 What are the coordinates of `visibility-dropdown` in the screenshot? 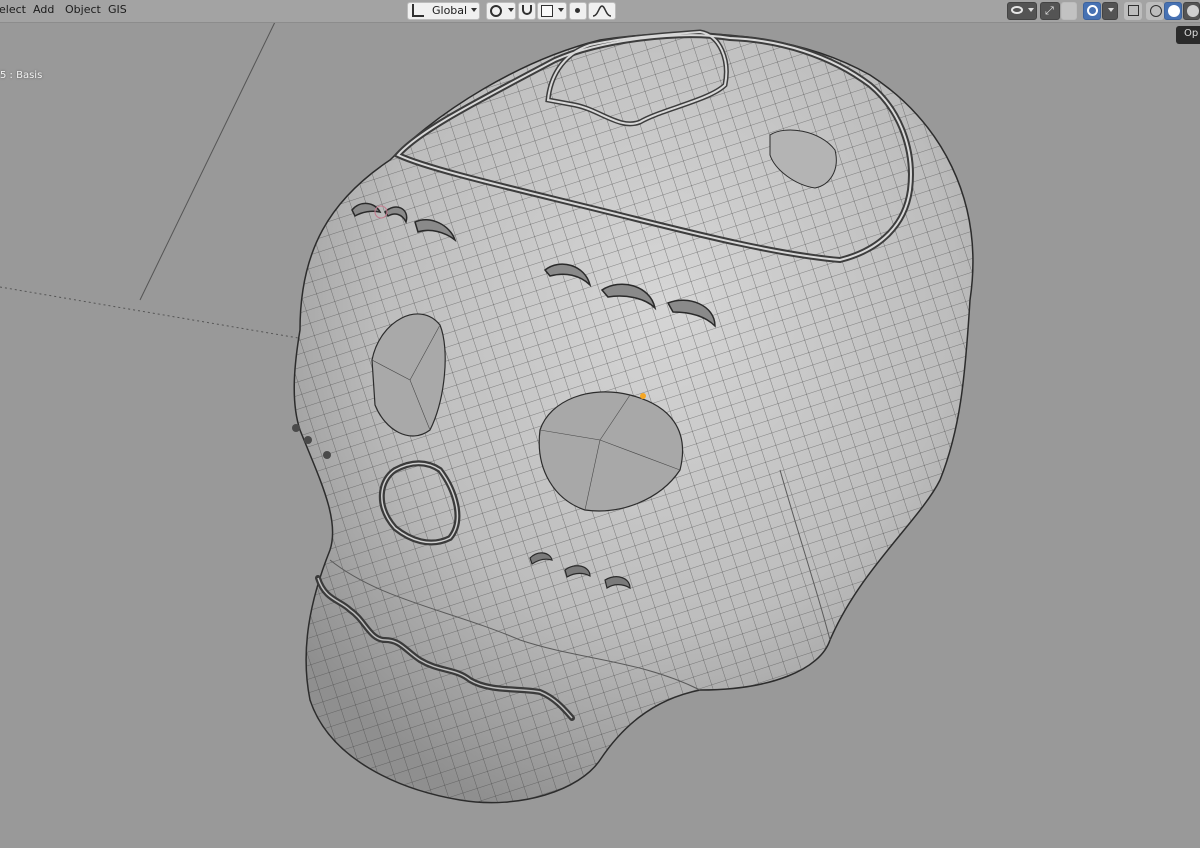 It's located at (1022, 11).